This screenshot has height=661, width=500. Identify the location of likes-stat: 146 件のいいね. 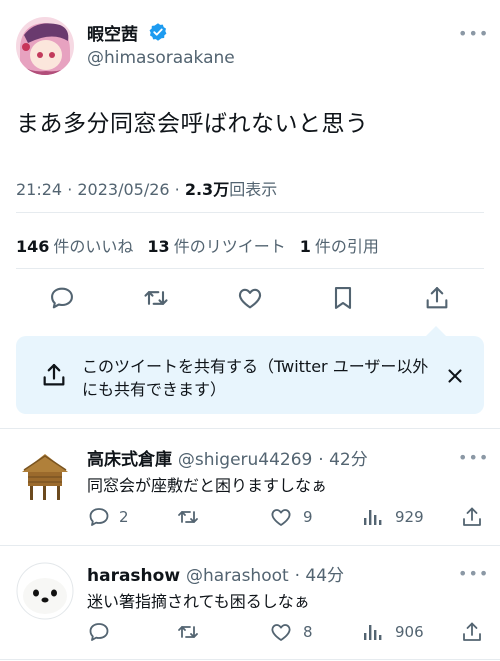
(74, 246).